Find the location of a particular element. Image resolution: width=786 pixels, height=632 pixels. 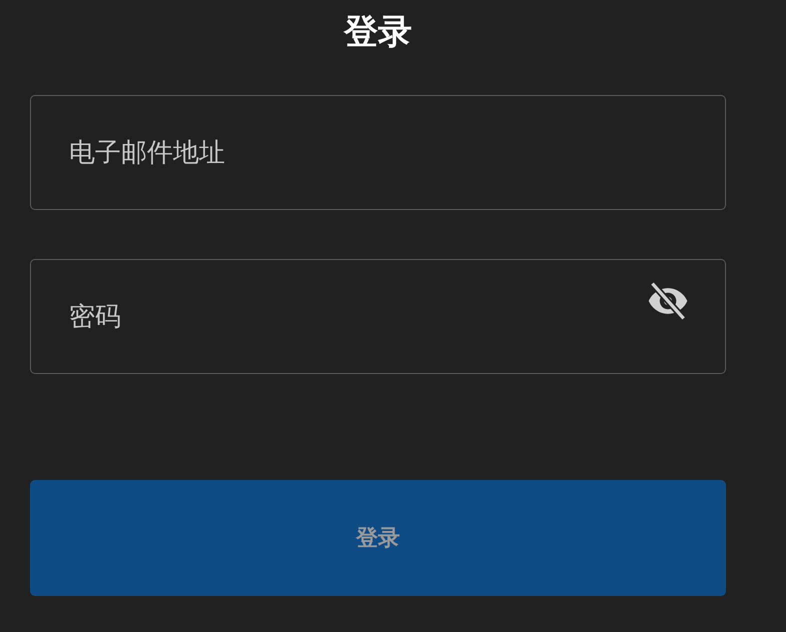

page-title: 登录 is located at coordinates (377, 32).